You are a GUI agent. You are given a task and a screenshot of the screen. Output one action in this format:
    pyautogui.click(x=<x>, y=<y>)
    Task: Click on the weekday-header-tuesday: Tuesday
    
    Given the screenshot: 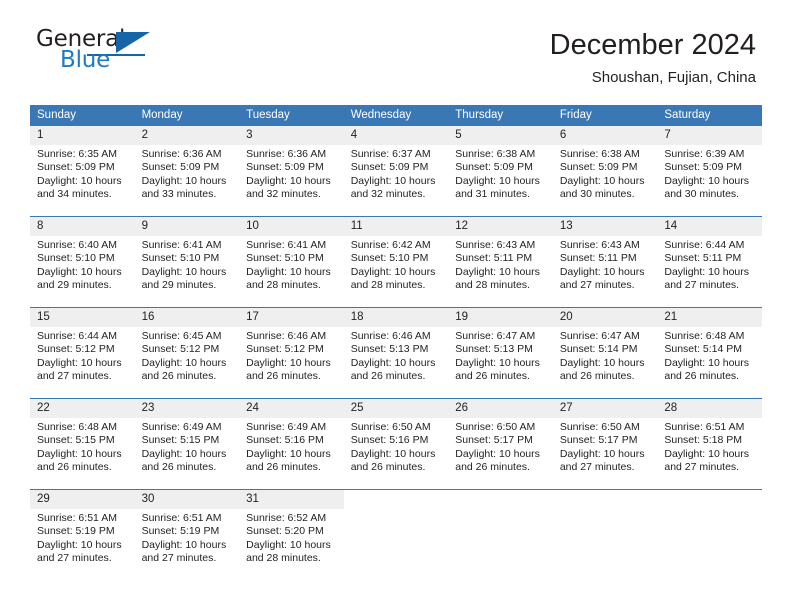 What is the action you would take?
    pyautogui.click(x=291, y=115)
    